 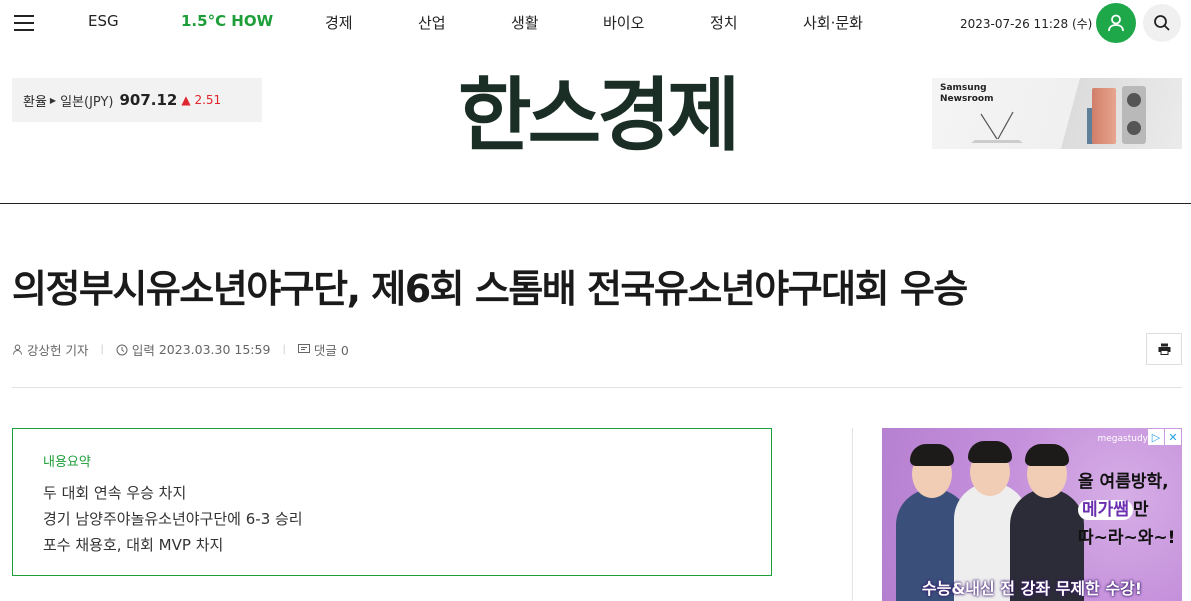 I want to click on ad-brand: Samsung Newsroom, so click(x=967, y=94).